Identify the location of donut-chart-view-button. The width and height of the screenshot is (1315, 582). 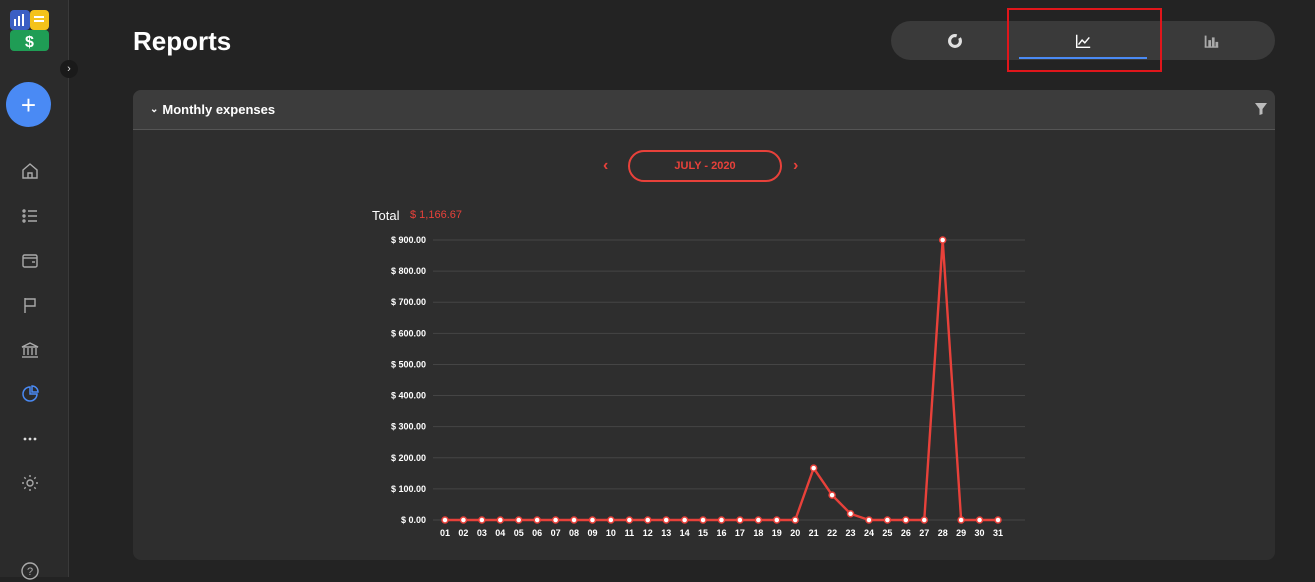
(955, 40).